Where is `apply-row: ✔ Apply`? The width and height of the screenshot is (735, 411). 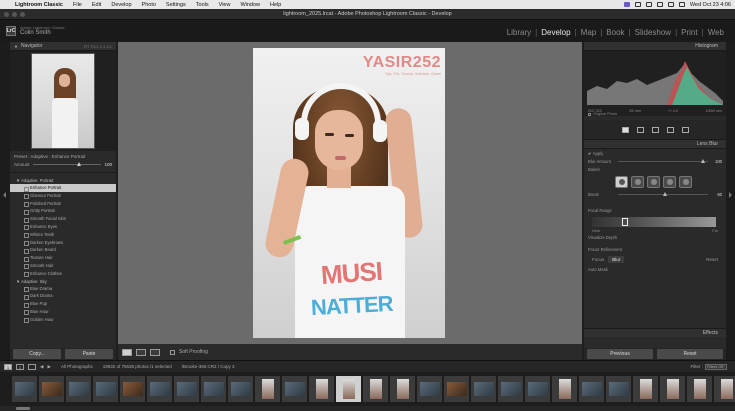 apply-row: ✔ Apply is located at coordinates (655, 153).